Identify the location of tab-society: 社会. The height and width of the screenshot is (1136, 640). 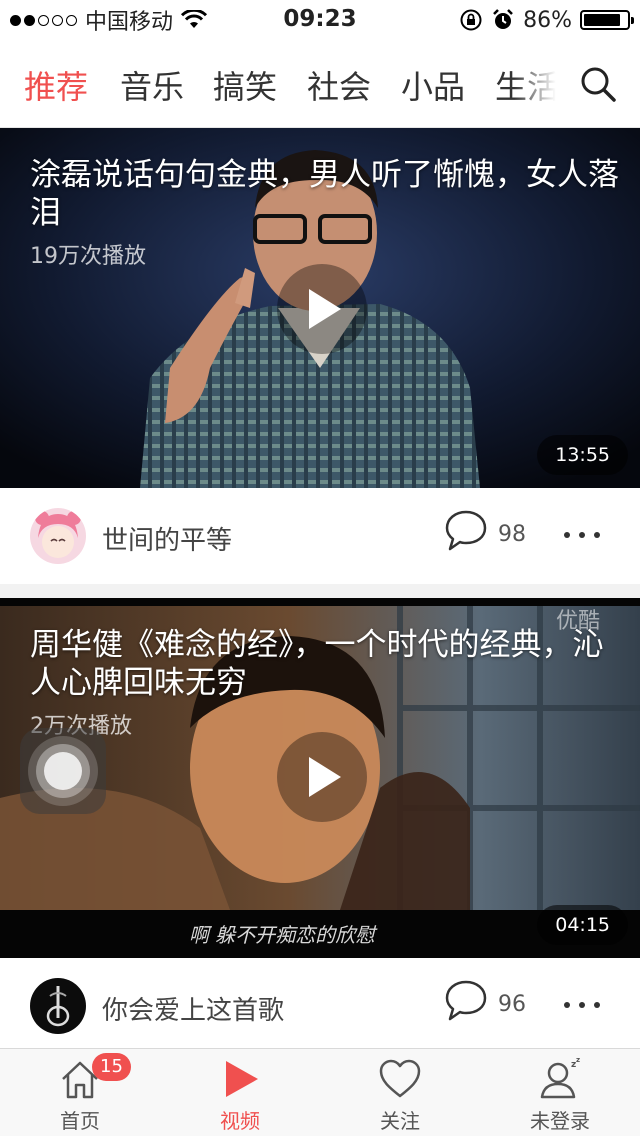
(339, 85).